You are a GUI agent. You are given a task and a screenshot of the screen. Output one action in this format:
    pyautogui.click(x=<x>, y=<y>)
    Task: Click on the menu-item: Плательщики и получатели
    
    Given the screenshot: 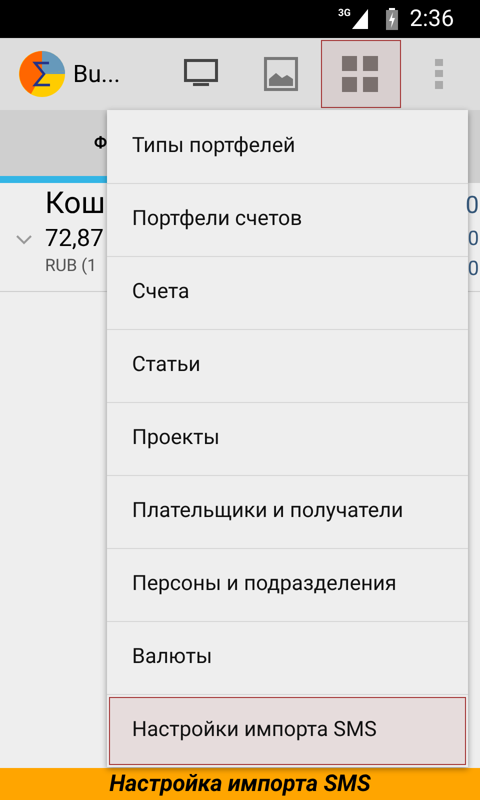 What is the action you would take?
    pyautogui.click(x=287, y=512)
    